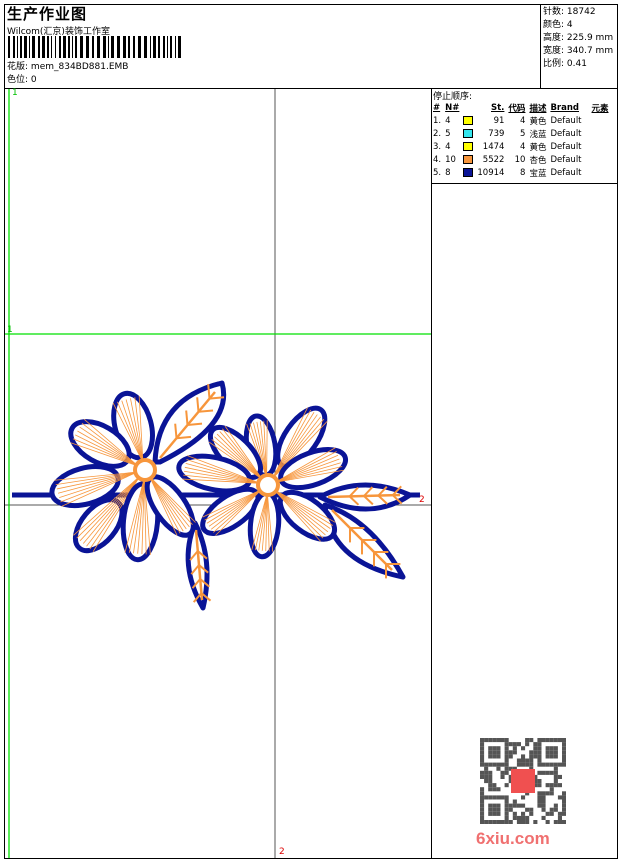  I want to click on qr-code, so click(523, 781).